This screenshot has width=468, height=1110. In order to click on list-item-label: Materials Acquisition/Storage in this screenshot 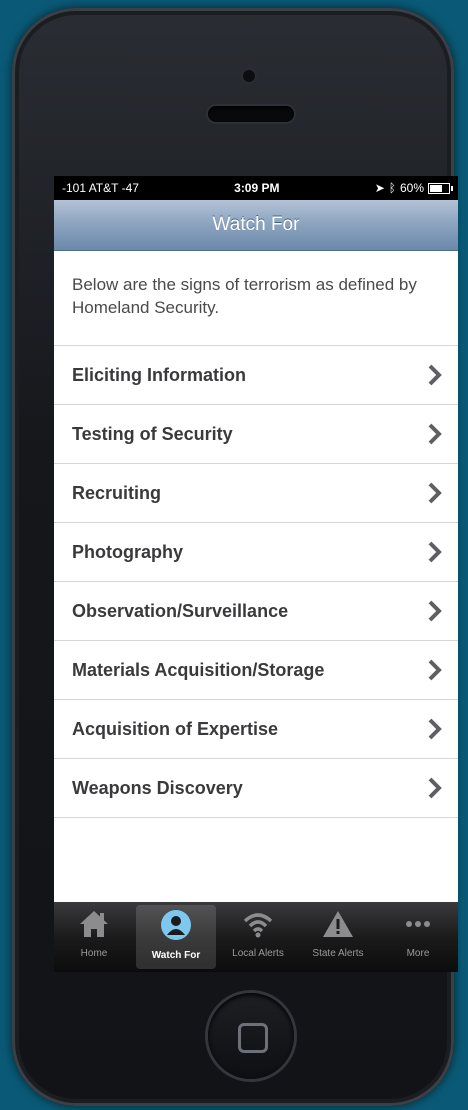, I will do `click(198, 669)`.